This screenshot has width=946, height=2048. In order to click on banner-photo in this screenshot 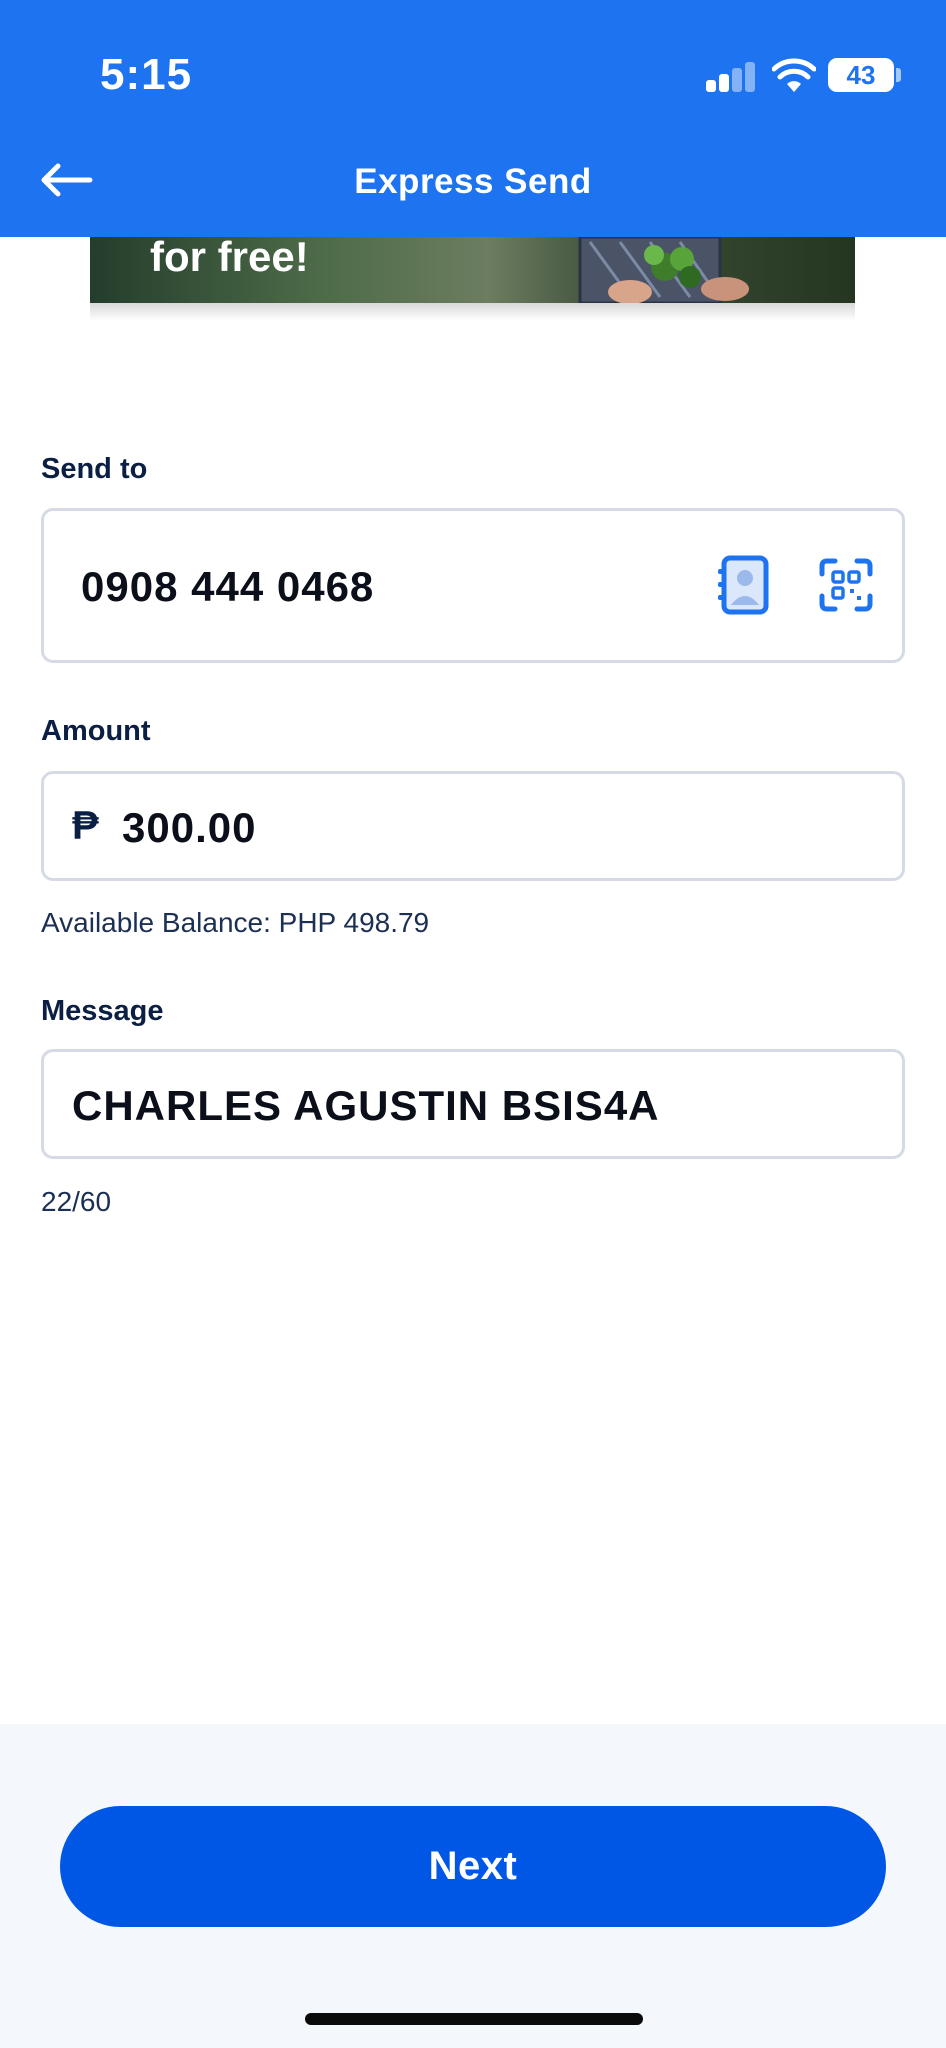, I will do `click(663, 270)`.